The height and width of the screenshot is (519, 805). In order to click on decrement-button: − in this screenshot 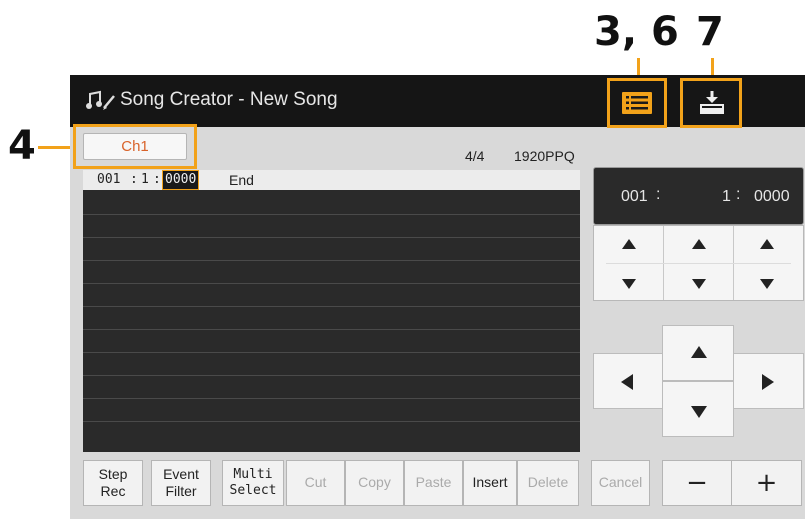, I will do `click(697, 483)`.